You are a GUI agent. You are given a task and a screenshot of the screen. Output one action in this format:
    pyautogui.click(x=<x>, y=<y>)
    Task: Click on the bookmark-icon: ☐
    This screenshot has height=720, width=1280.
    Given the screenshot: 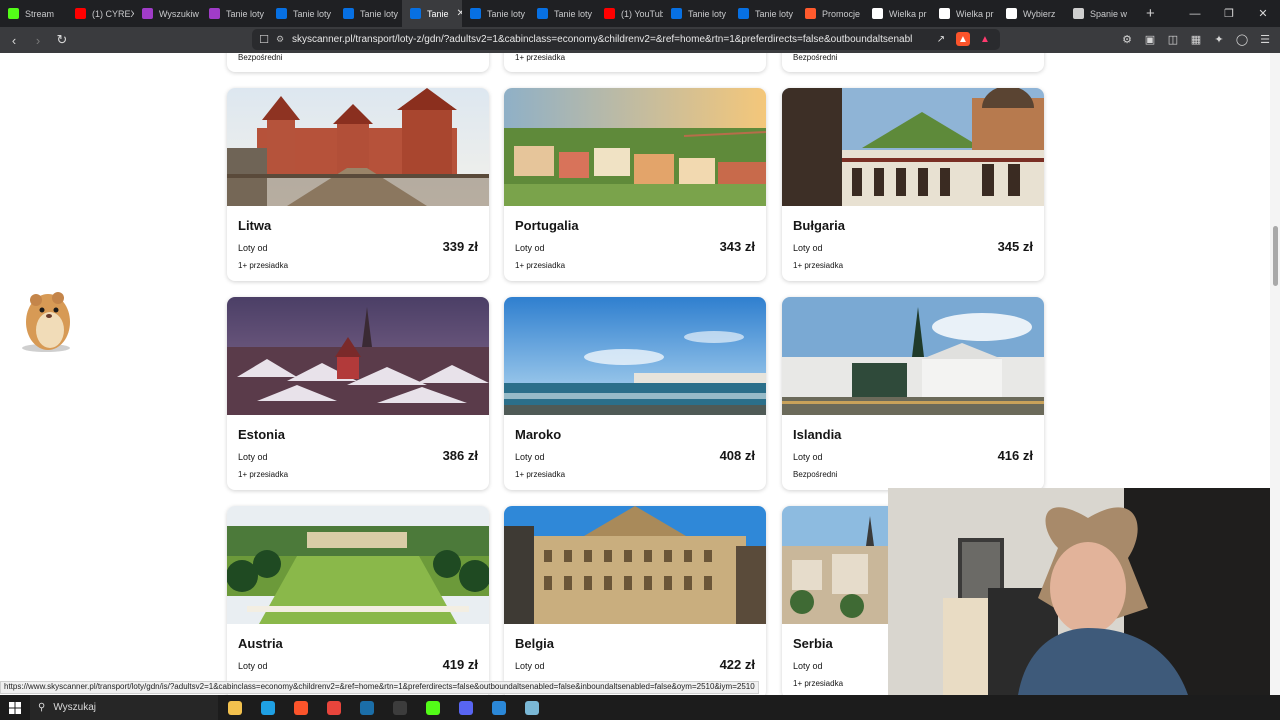 What is the action you would take?
    pyautogui.click(x=264, y=39)
    